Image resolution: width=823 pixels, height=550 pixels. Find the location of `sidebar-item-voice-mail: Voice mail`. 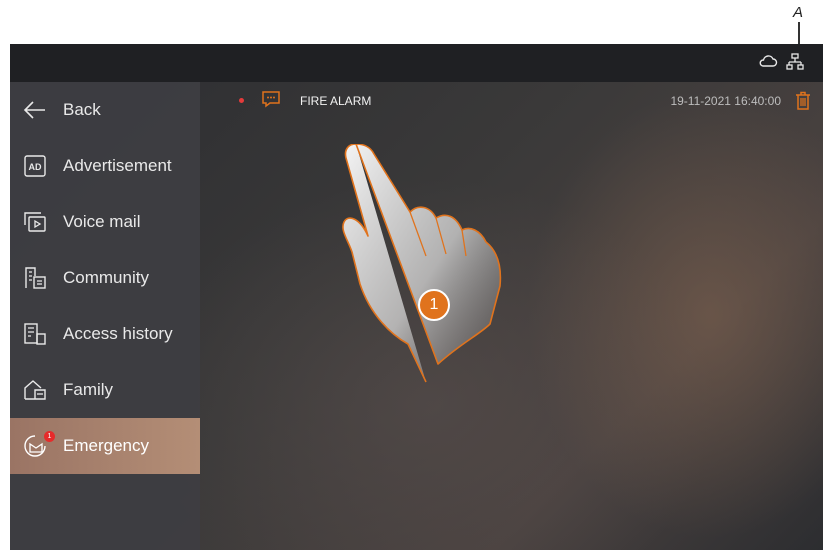

sidebar-item-voice-mail: Voice mail is located at coordinates (105, 222).